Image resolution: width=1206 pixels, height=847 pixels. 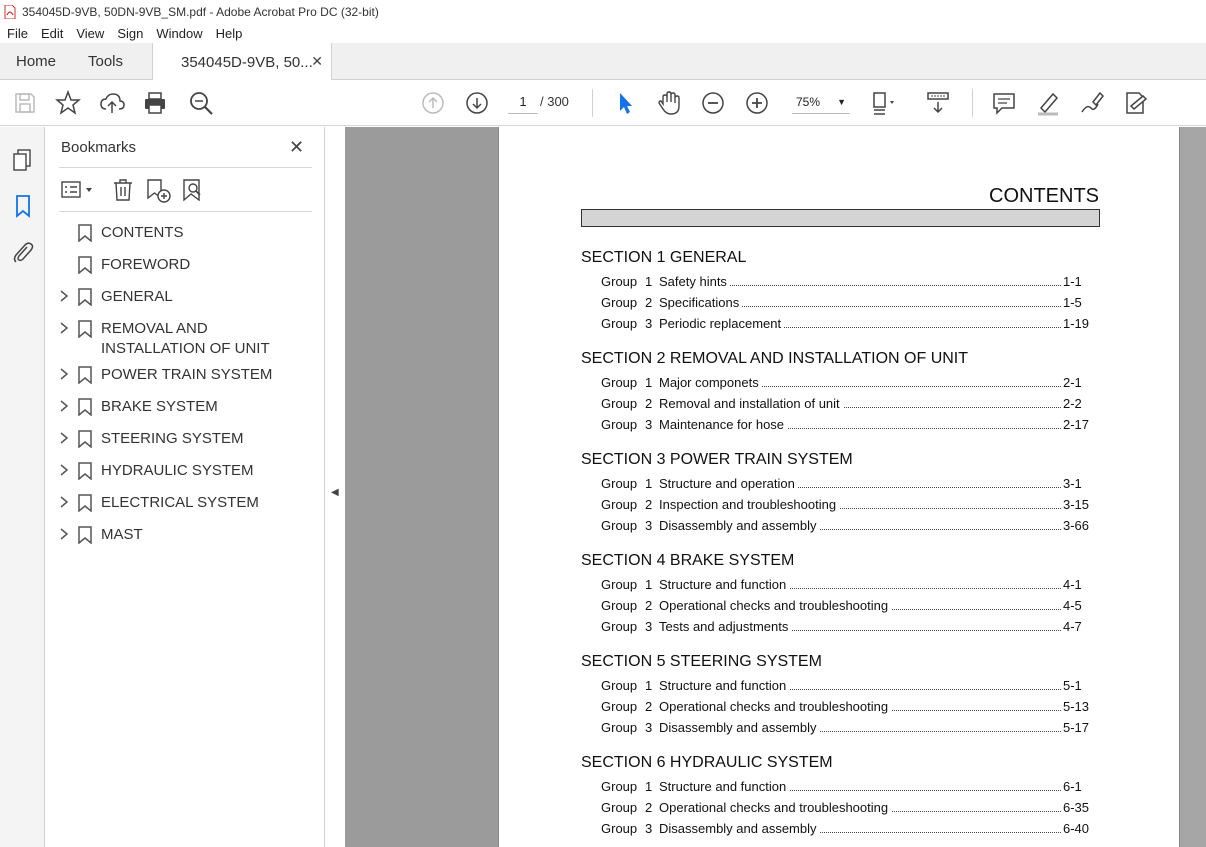 I want to click on page-fit-icon, so click(x=883, y=103).